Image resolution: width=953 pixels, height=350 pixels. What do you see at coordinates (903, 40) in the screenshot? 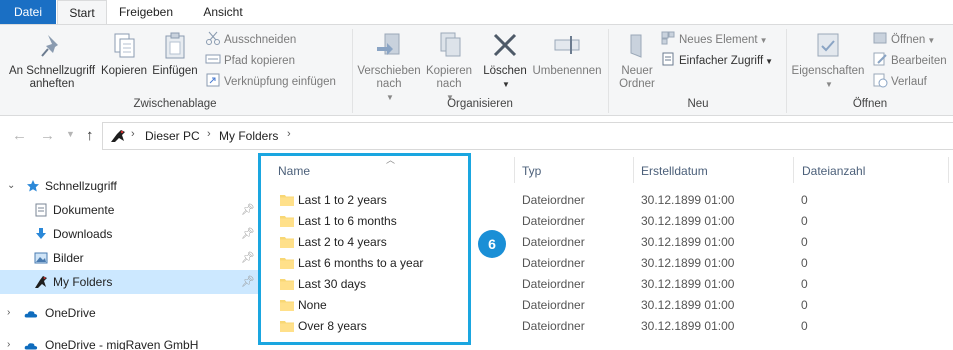
I see `open-button: Öffnen ▼` at bounding box center [903, 40].